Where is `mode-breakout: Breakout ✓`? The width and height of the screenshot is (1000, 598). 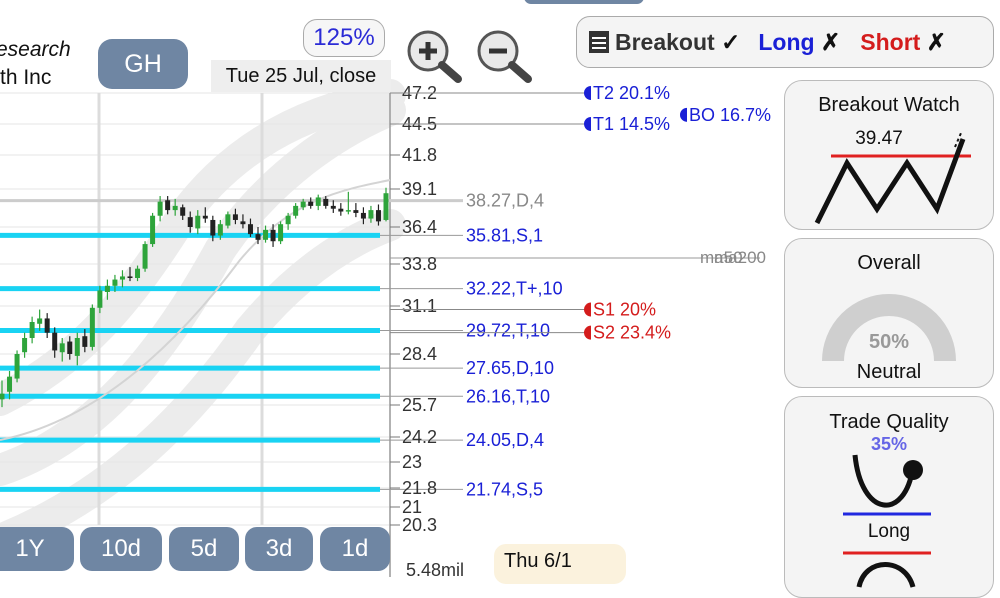 mode-breakout: Breakout ✓ is located at coordinates (677, 42).